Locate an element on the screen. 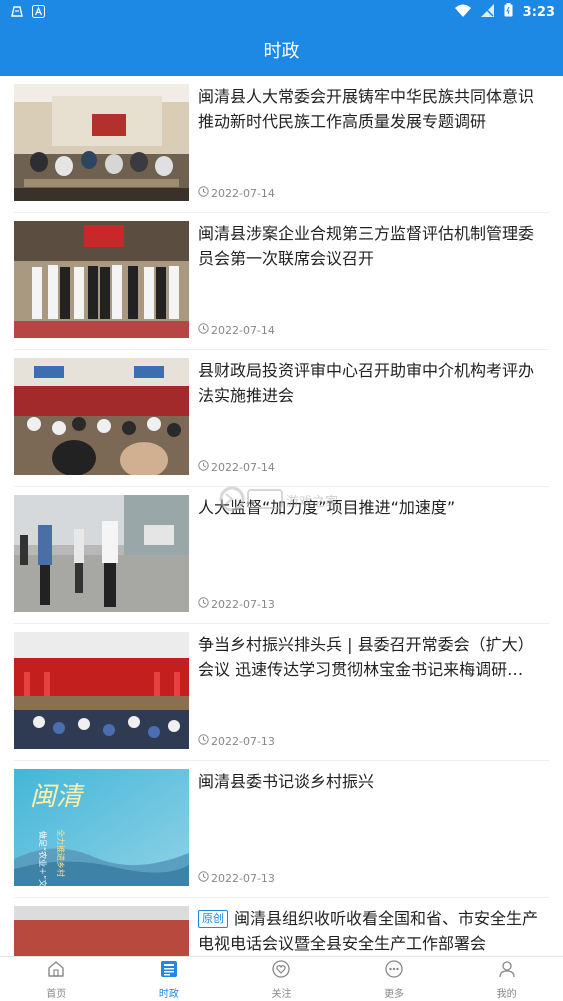  news-title: 县财政局投资评审中心召开助审中介机构考评办法实施推进会 is located at coordinates (373, 383).